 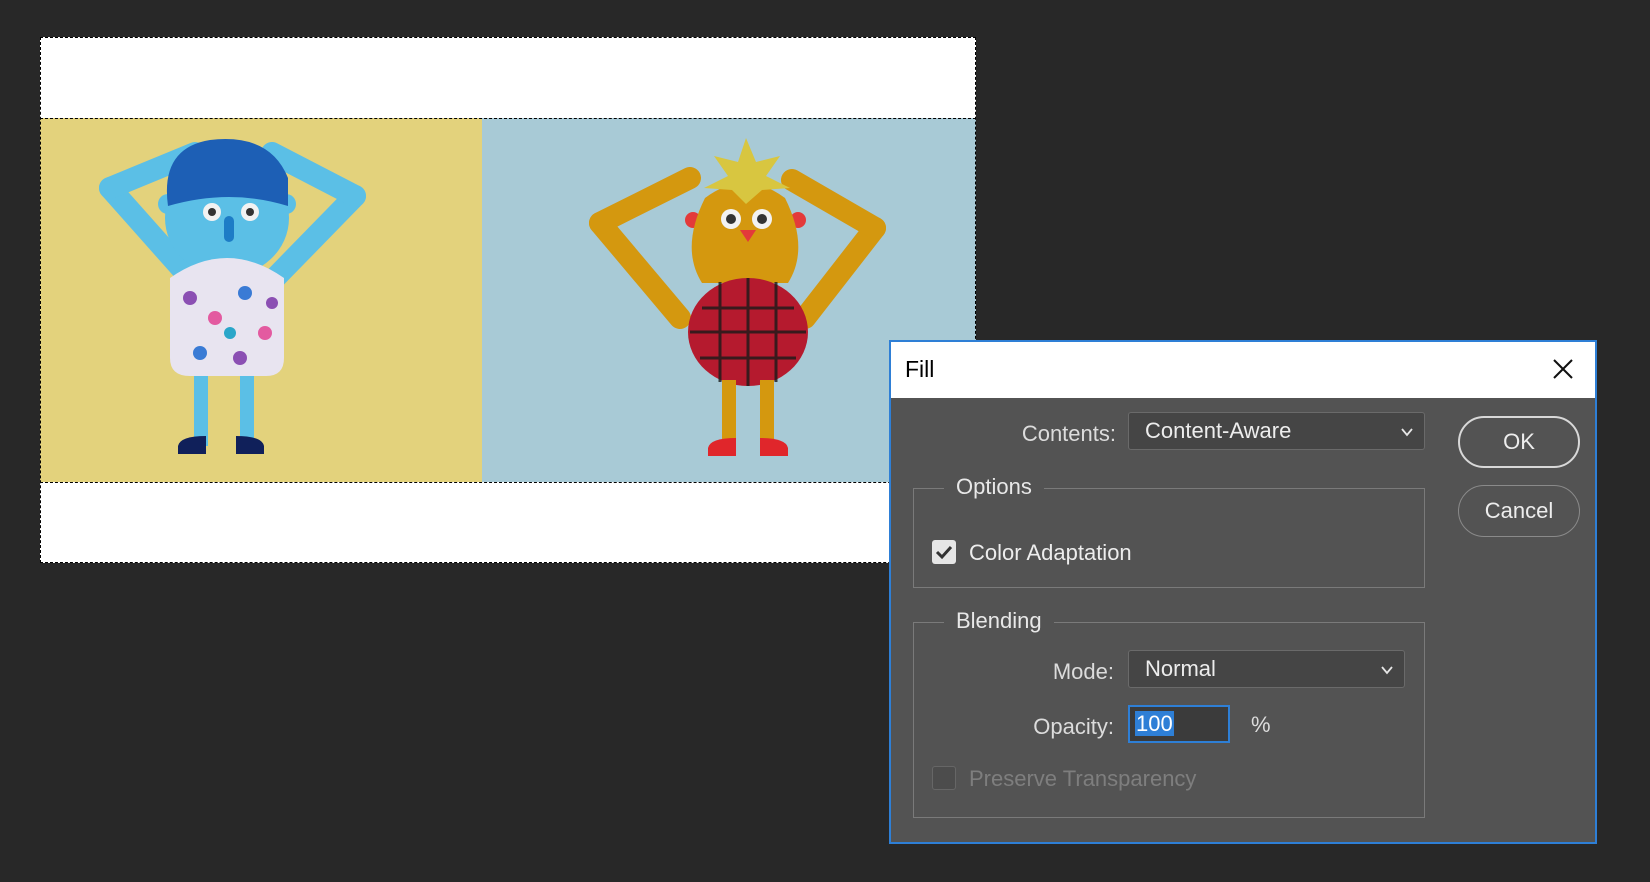 I want to click on preserve-transparency-checkbox, so click(x=944, y=778).